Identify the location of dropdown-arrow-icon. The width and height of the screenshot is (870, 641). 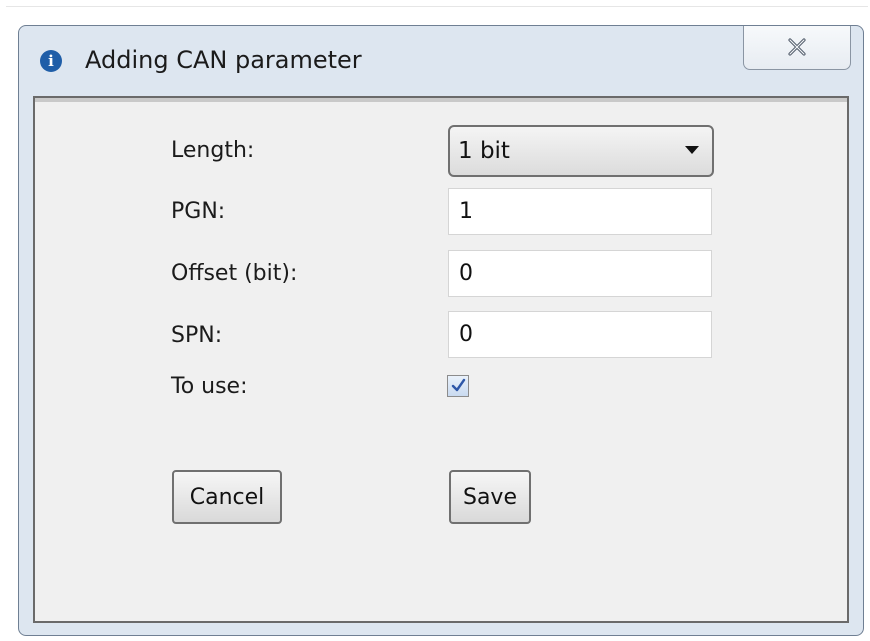
(692, 150).